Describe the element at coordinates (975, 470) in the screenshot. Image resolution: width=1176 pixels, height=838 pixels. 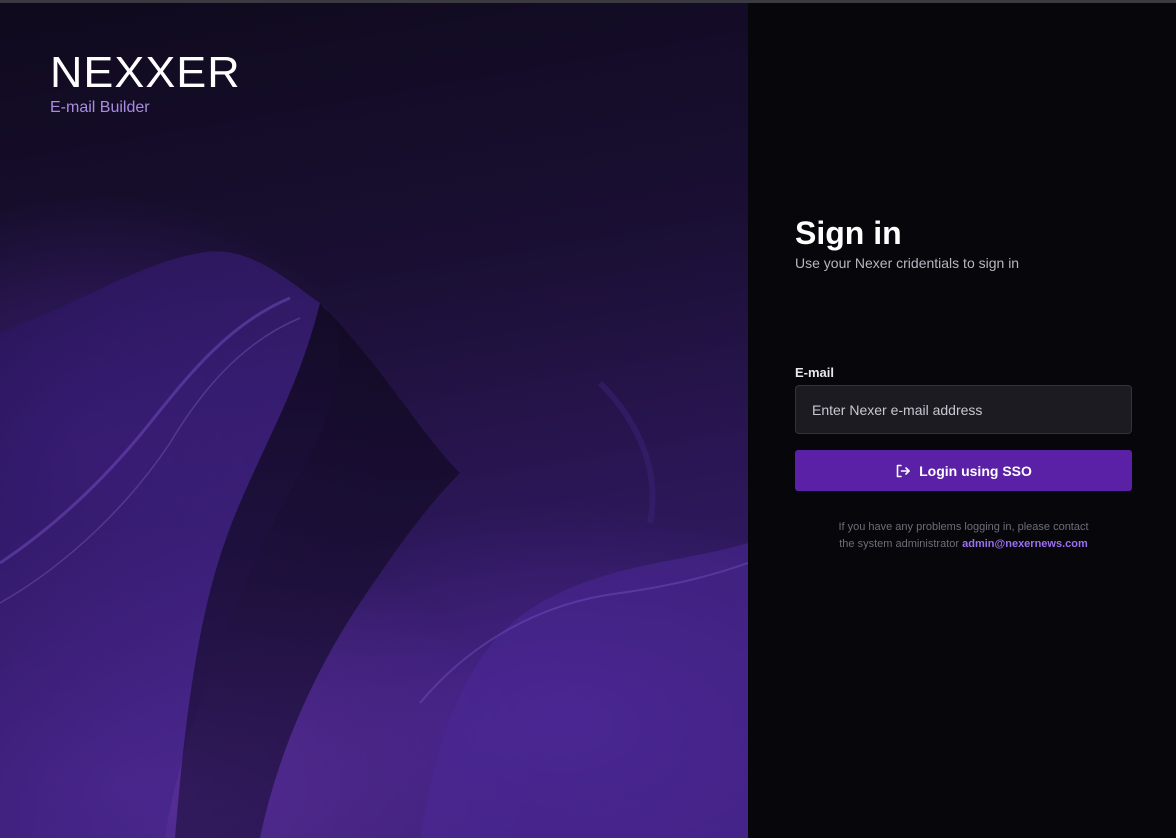
I see `login-sso-label: Login using SSO` at that location.